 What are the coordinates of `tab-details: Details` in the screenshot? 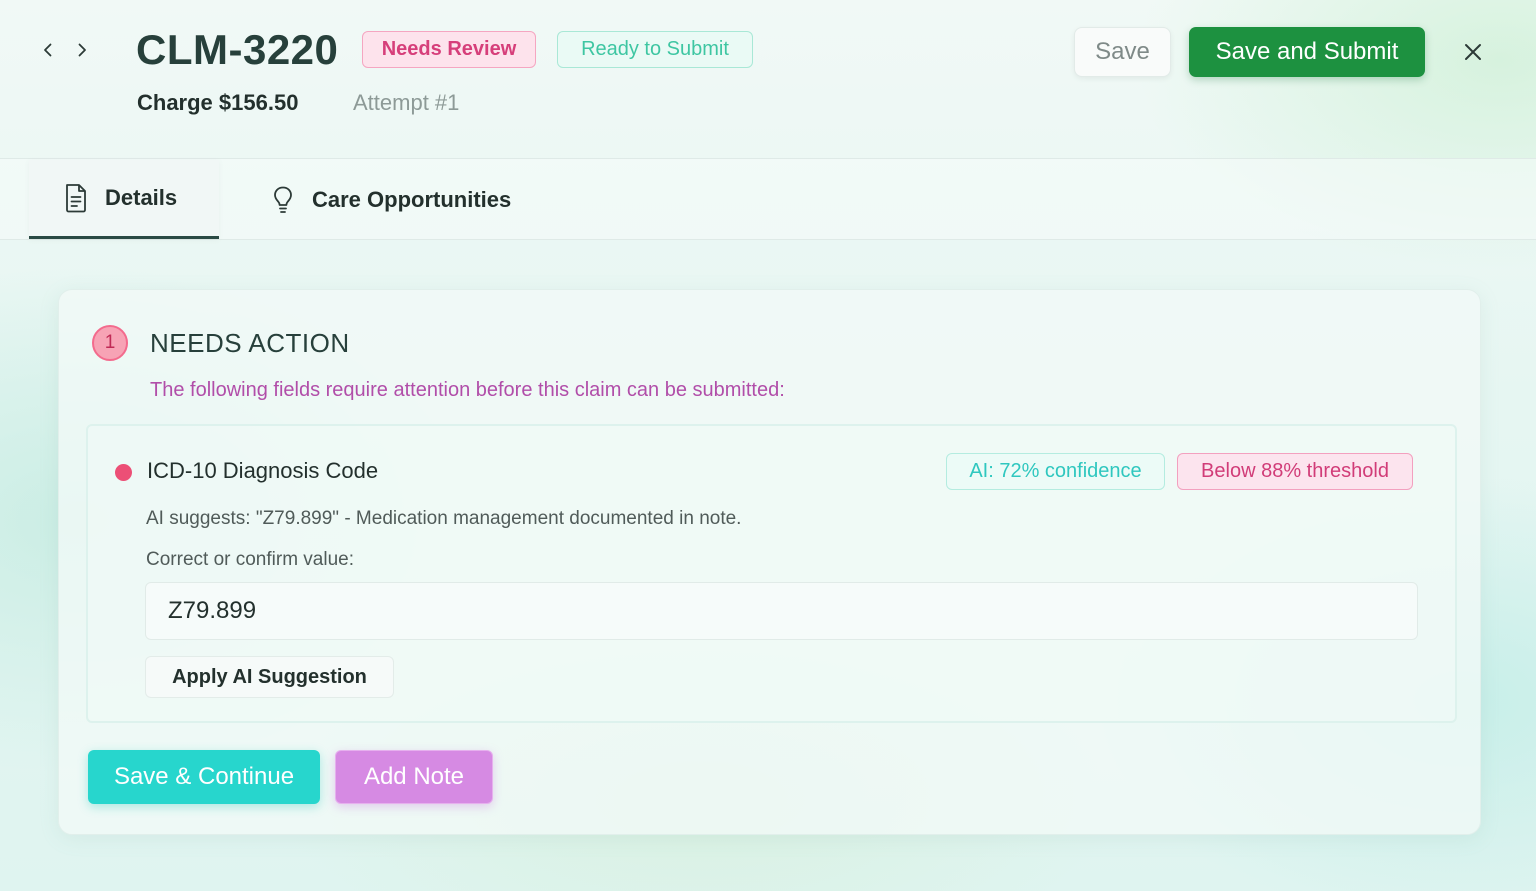 It's located at (124, 199).